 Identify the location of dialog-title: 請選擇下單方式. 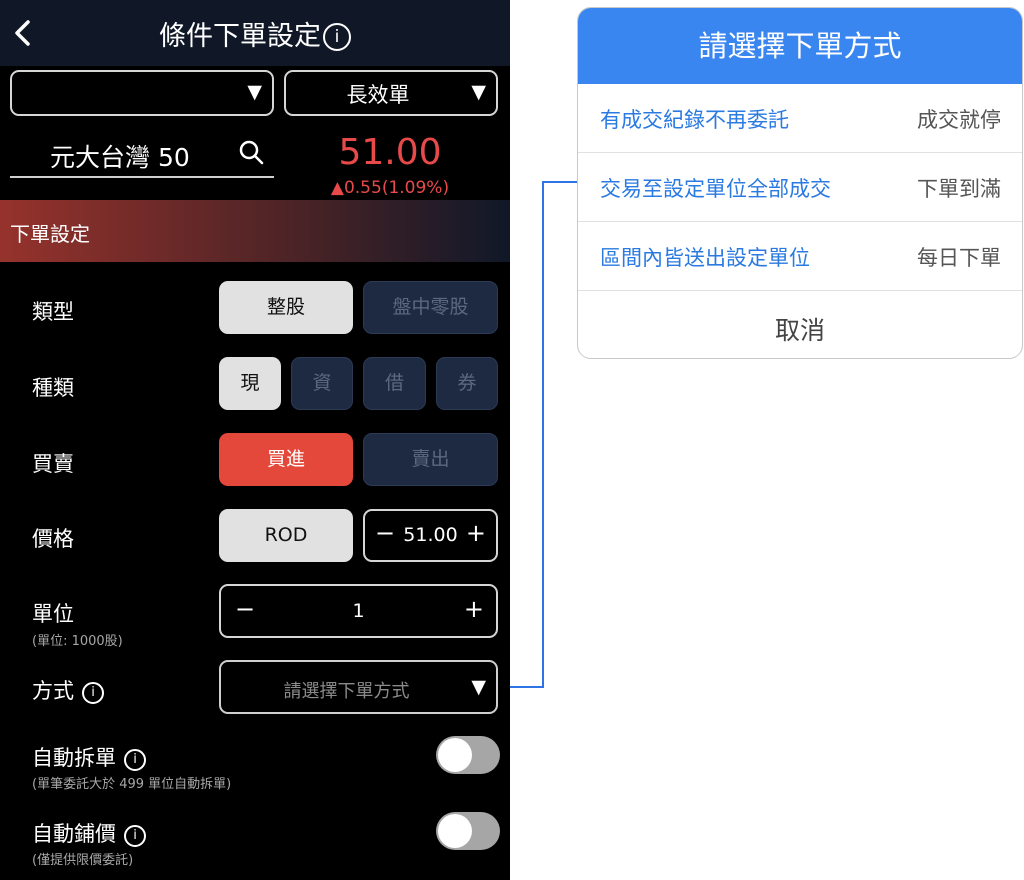
(800, 46).